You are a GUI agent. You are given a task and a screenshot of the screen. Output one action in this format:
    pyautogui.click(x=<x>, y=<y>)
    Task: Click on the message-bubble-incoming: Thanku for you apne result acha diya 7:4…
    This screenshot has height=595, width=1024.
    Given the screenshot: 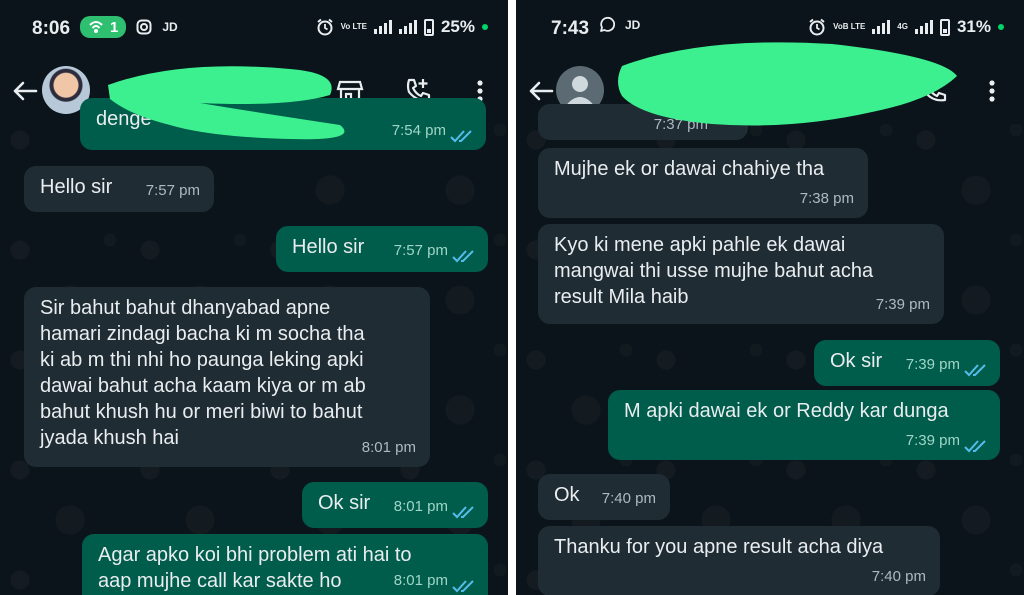 What is the action you would take?
    pyautogui.click(x=739, y=560)
    